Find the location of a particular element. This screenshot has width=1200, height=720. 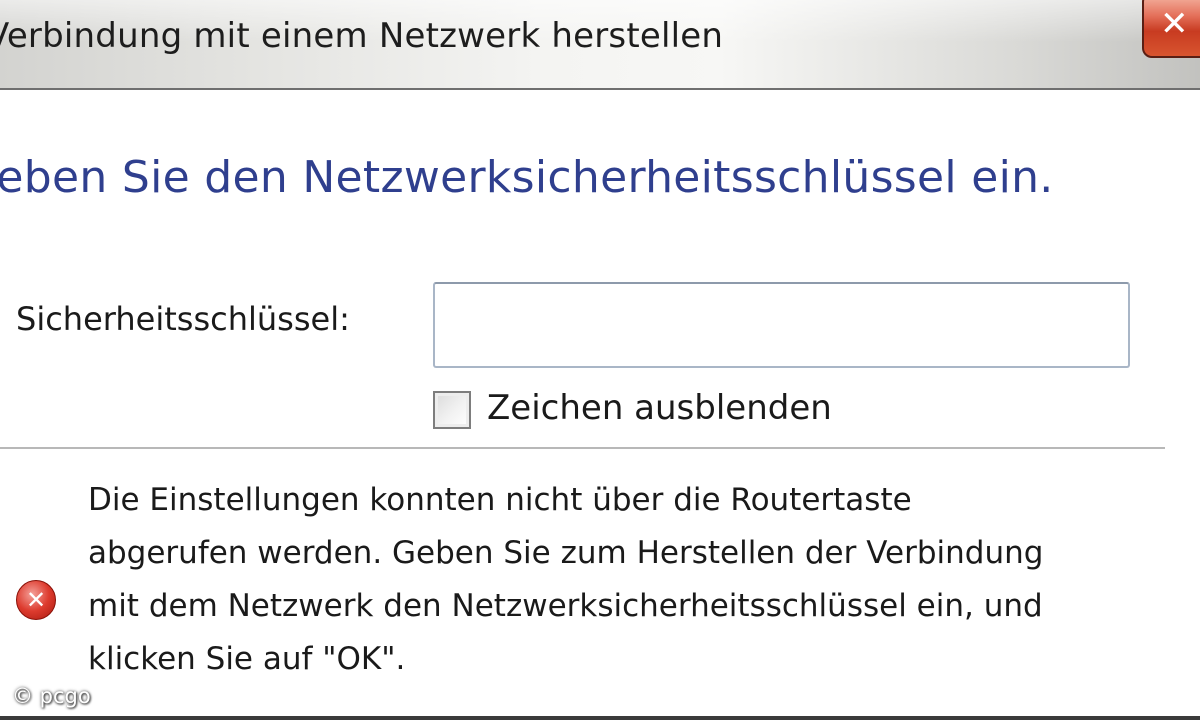

error-message-line: klicken Sie auf "OK". is located at coordinates (247, 659).